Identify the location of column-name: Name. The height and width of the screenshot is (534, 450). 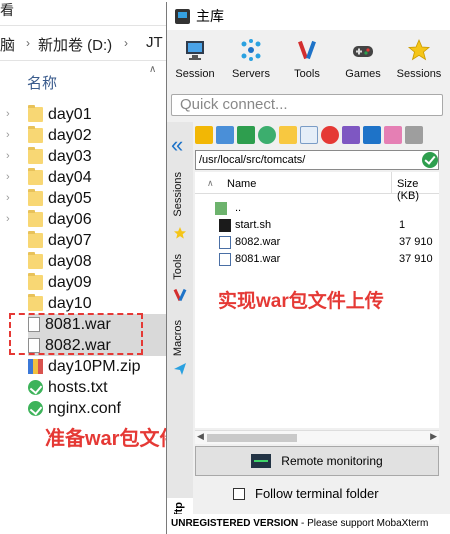
(241, 184).